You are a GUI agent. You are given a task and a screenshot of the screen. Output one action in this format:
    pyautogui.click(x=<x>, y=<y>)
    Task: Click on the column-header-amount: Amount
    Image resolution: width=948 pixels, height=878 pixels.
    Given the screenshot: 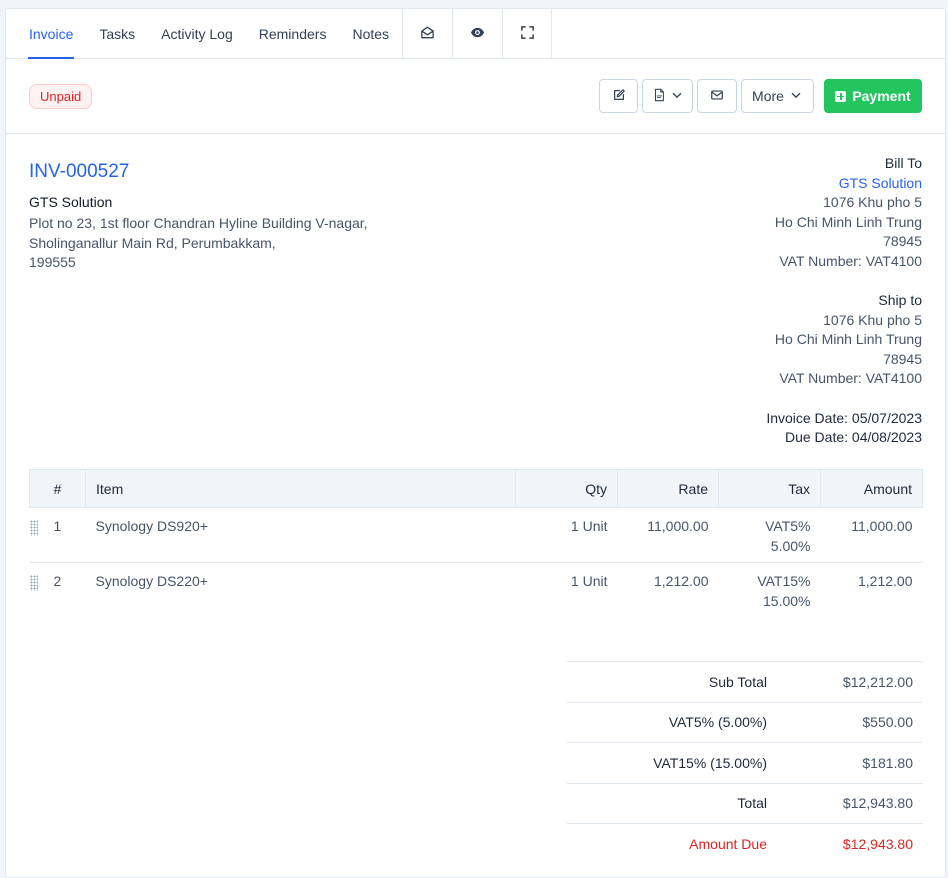 What is the action you would take?
    pyautogui.click(x=871, y=488)
    